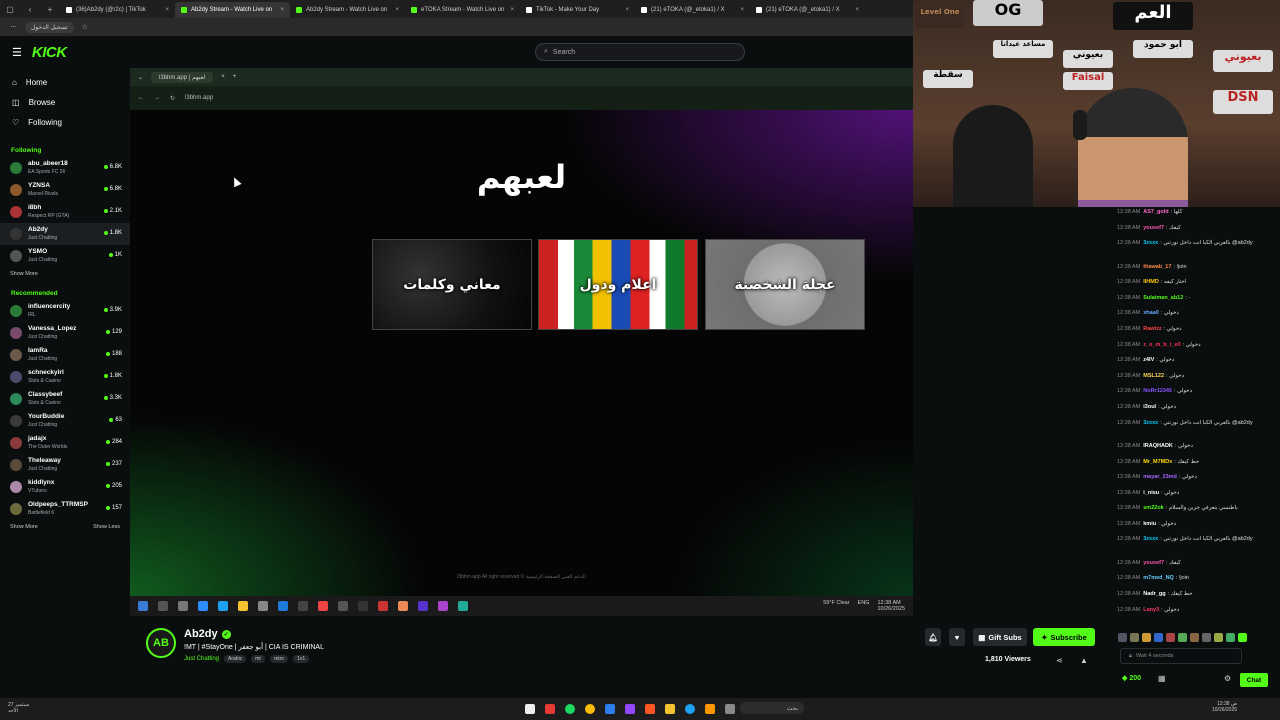 The width and height of the screenshot is (1280, 720). Describe the element at coordinates (1181, 656) in the screenshot. I see `chat-input: 🔒︎ Wait 4 seconds` at that location.